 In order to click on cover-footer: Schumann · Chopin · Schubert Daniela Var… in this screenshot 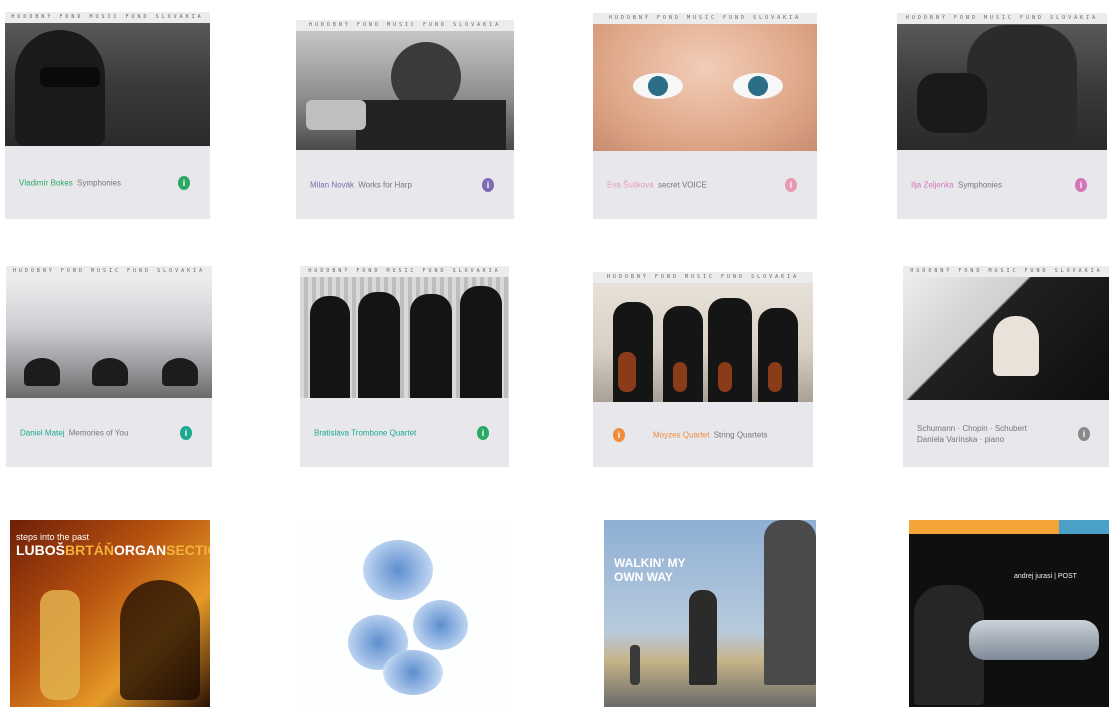, I will do `click(1006, 433)`.